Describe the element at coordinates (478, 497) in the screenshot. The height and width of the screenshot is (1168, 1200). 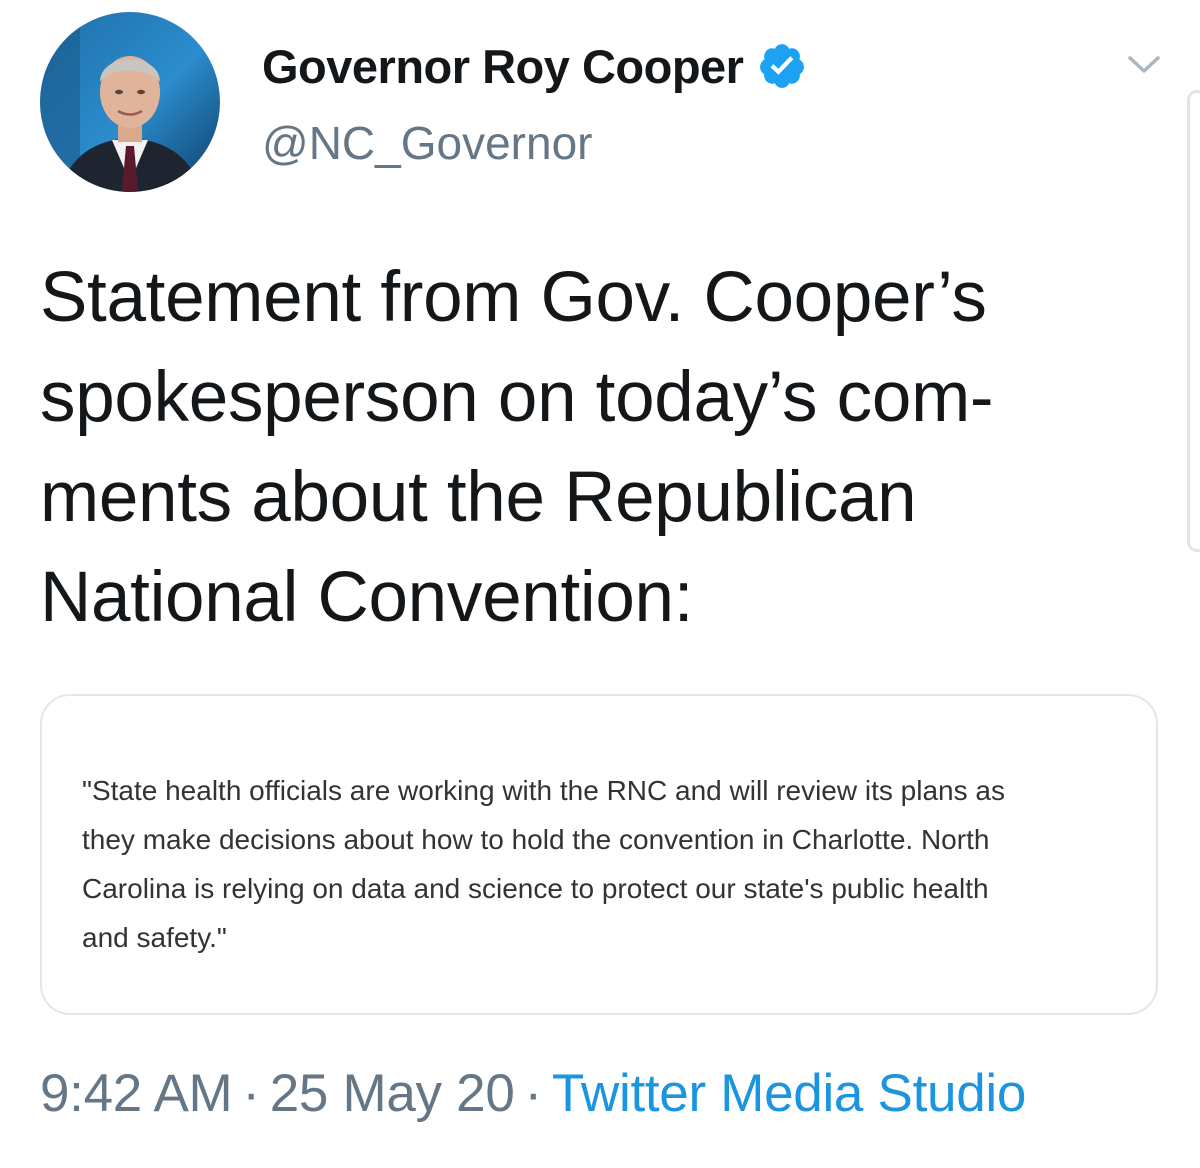
I see `tweet-text-line: ments about the Republican` at that location.